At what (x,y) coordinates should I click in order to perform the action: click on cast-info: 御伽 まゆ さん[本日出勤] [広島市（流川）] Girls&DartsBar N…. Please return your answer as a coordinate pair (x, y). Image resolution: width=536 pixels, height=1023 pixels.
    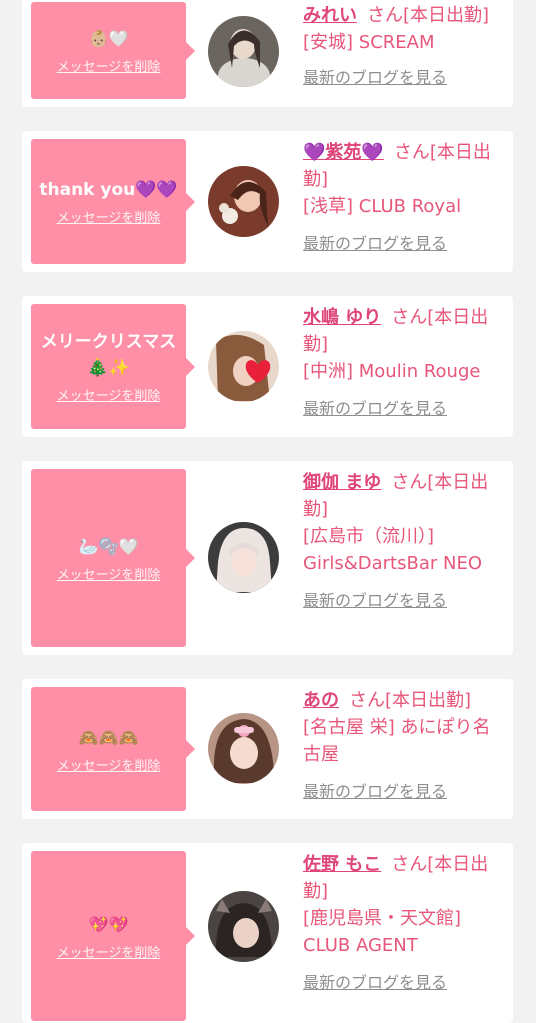
    Looking at the image, I should click on (405, 541).